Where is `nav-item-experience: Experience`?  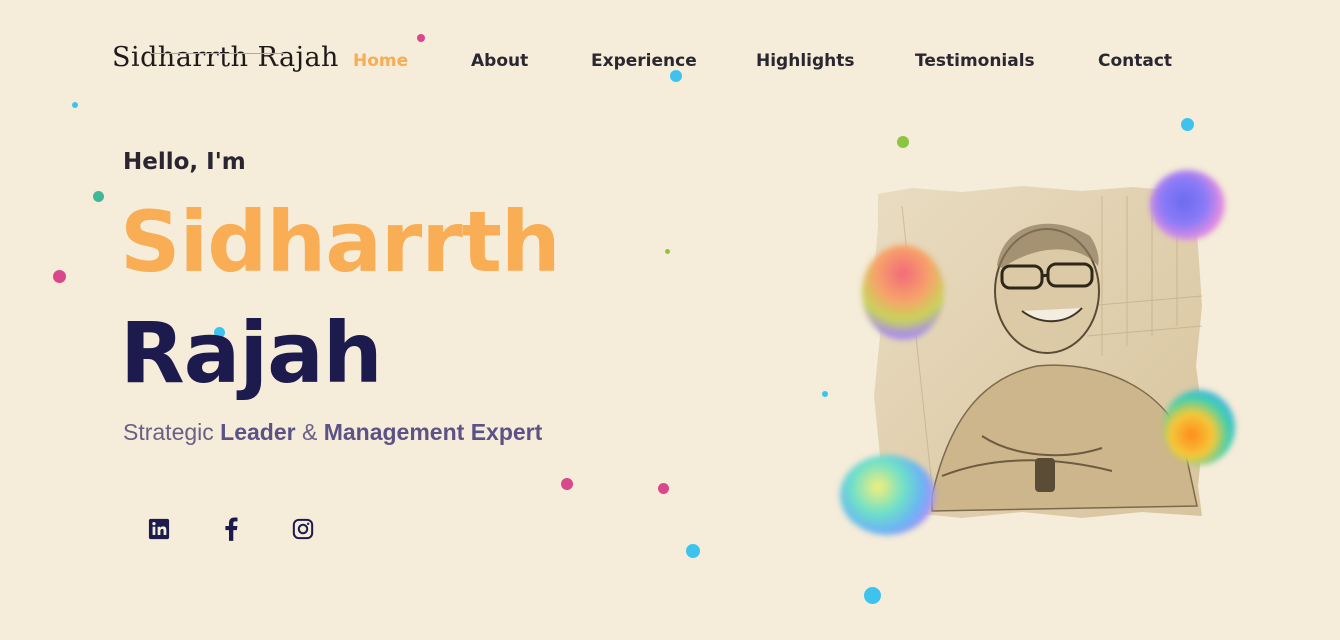
nav-item-experience: Experience is located at coordinates (644, 61).